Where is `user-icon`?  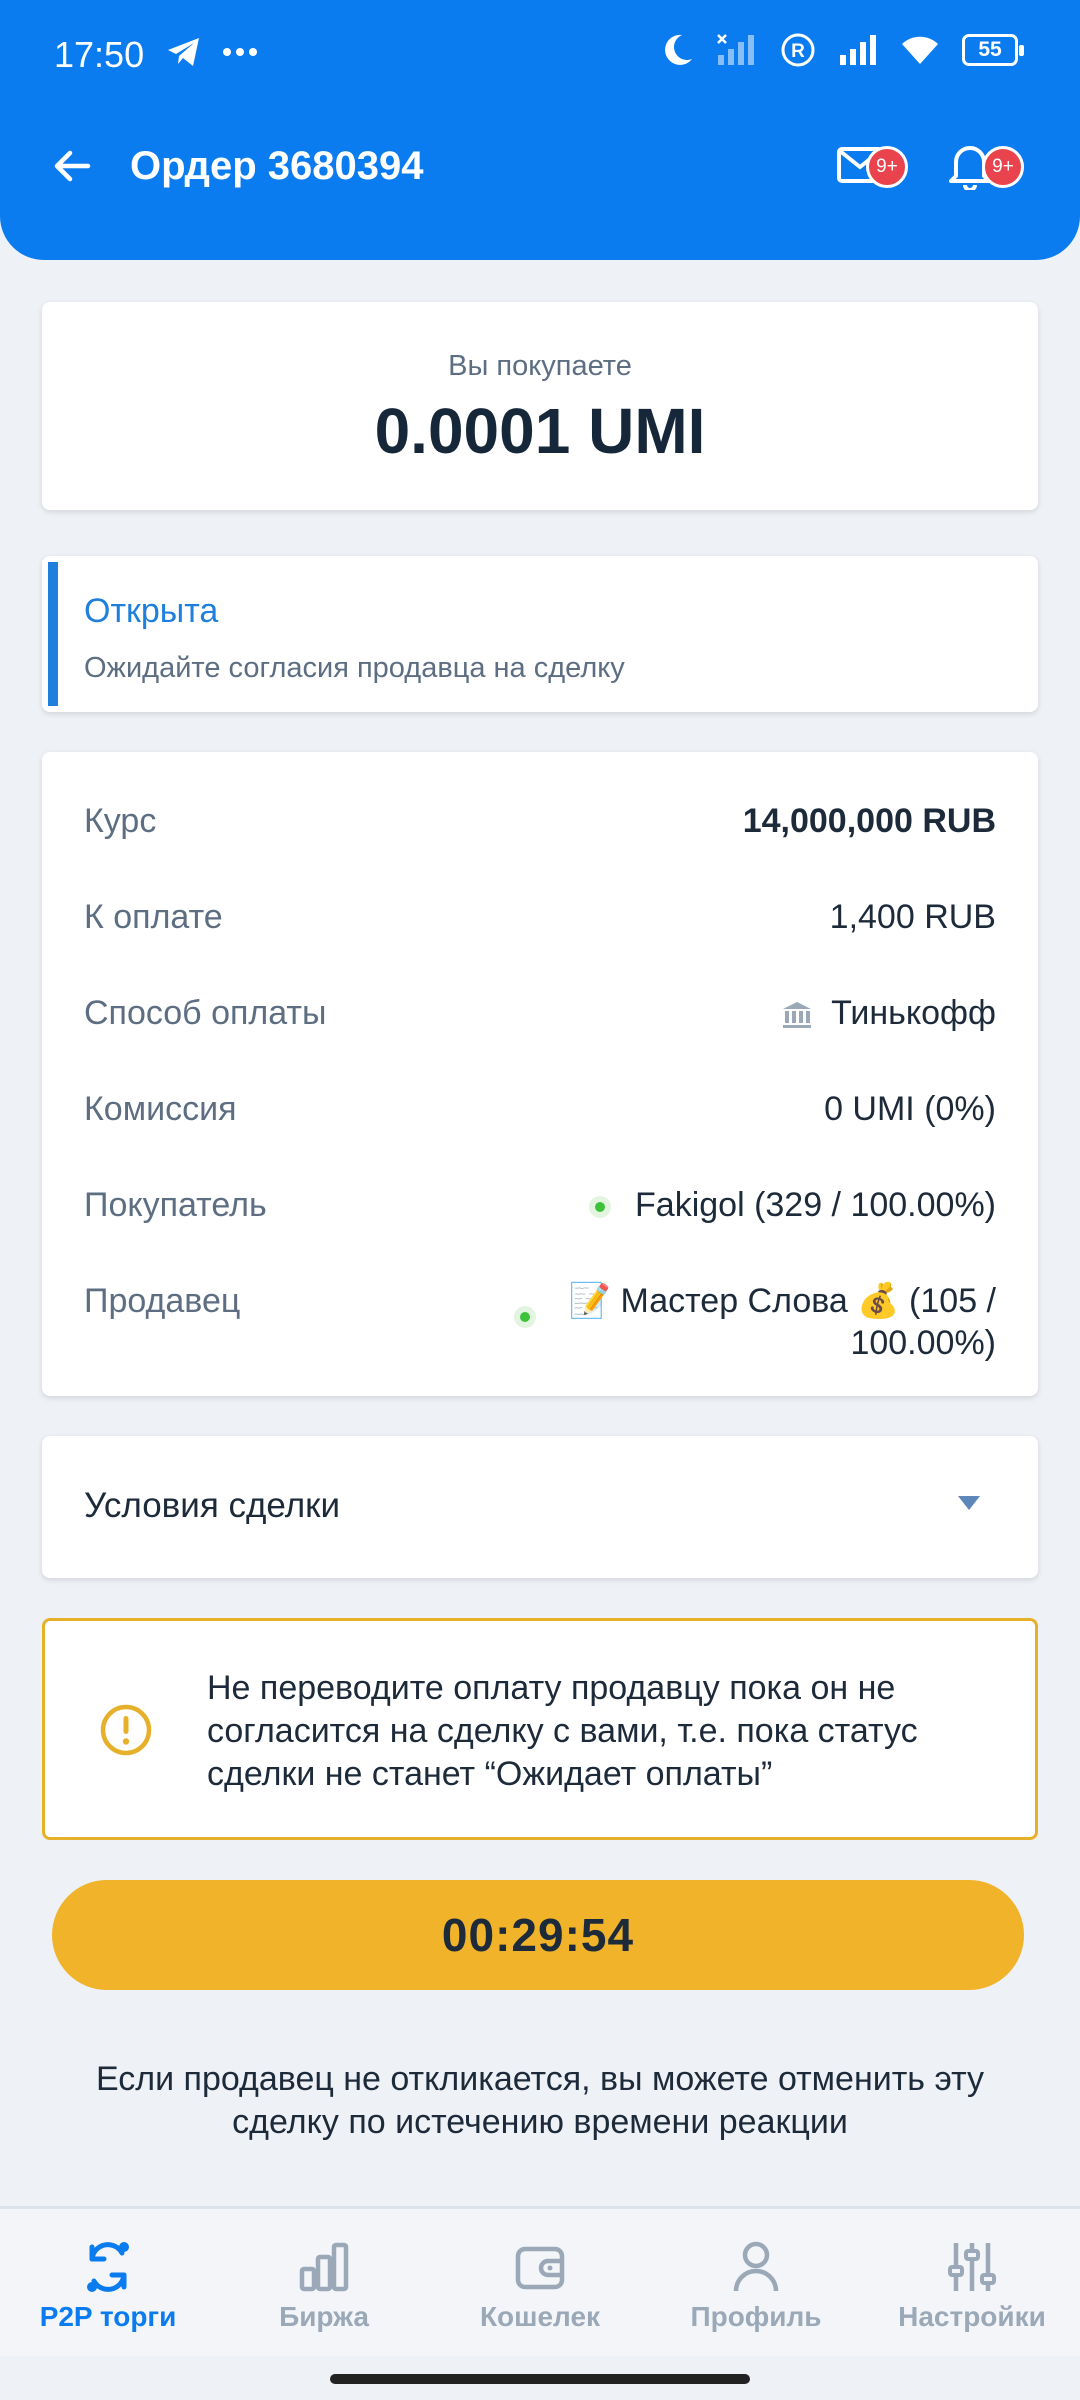 user-icon is located at coordinates (756, 2266).